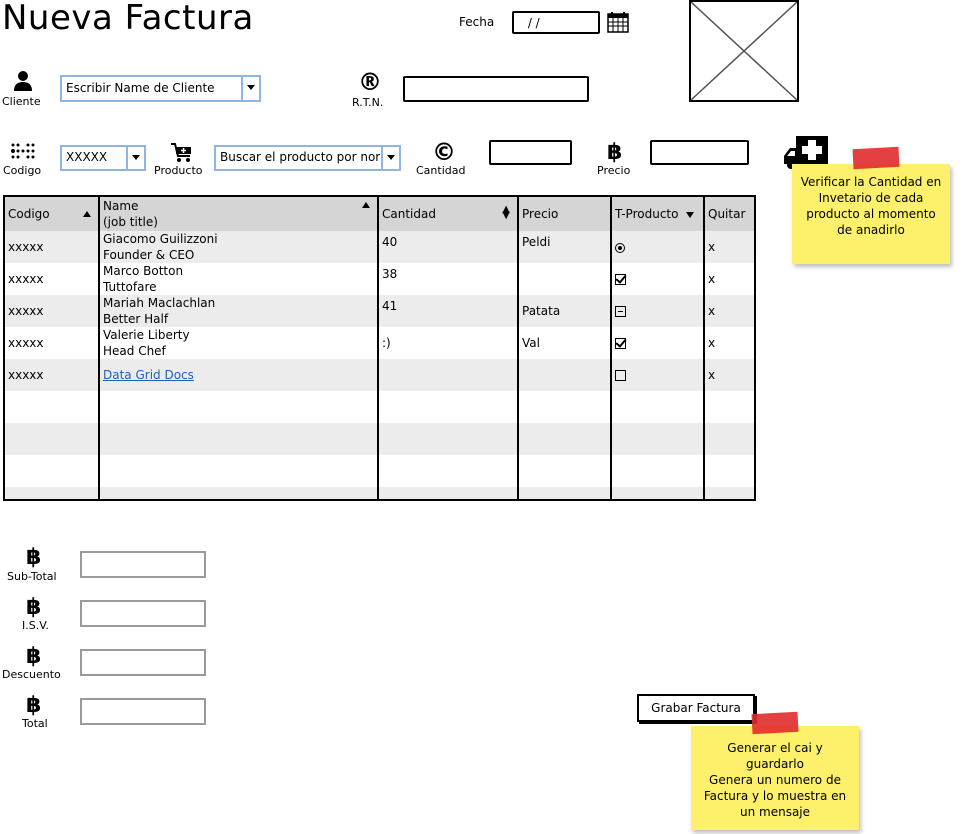 The width and height of the screenshot is (965, 834). I want to click on descuento-label: Descuento, so click(31, 674).